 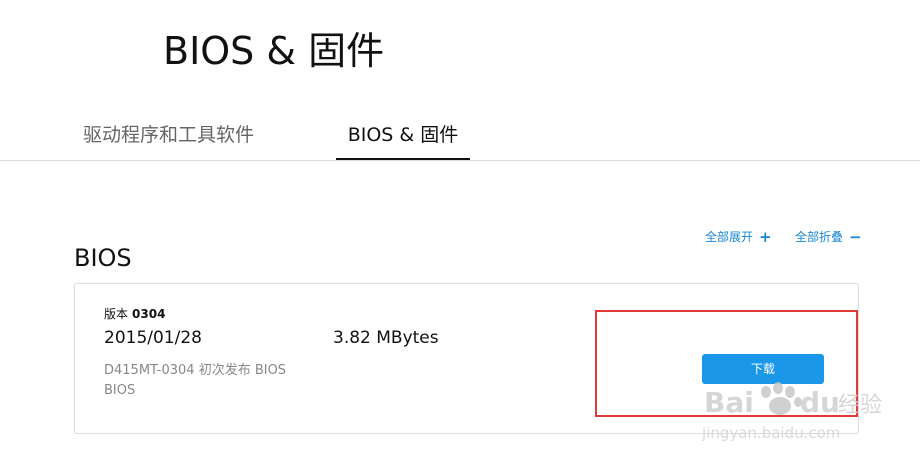 I want to click on description-line-2: BIOS, so click(x=120, y=390).